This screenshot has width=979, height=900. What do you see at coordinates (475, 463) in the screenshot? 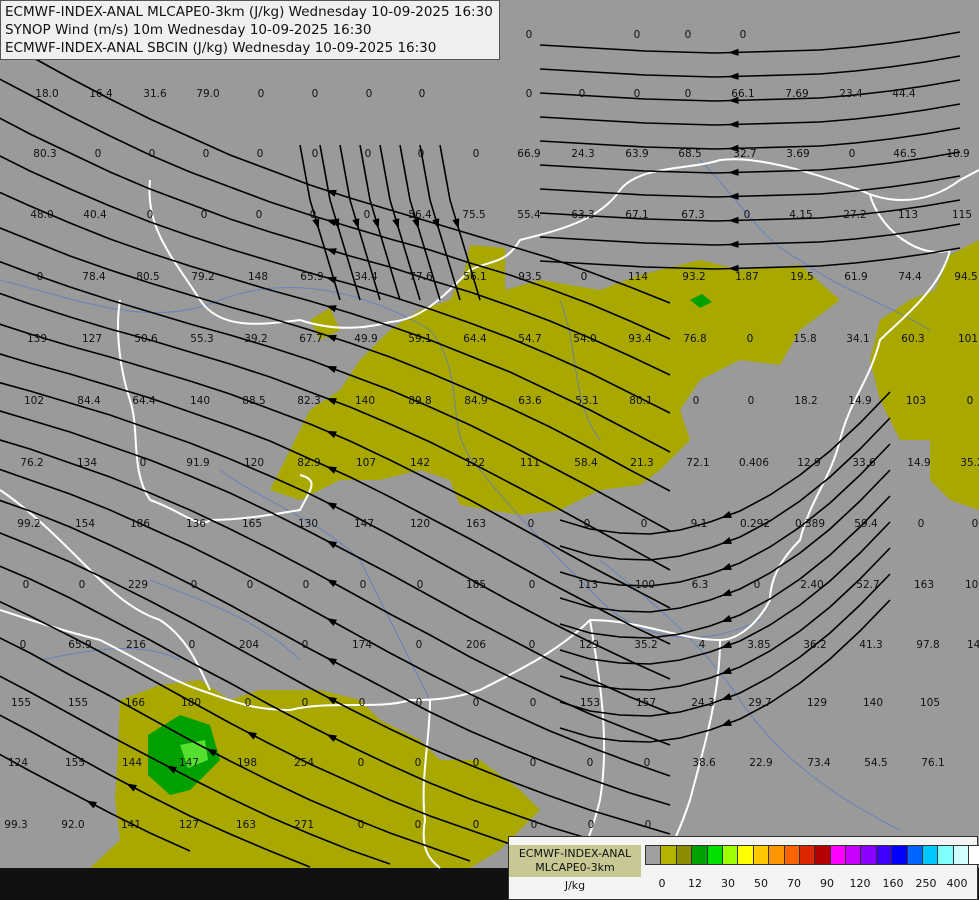
I see `sbcin-value-label: 122` at bounding box center [475, 463].